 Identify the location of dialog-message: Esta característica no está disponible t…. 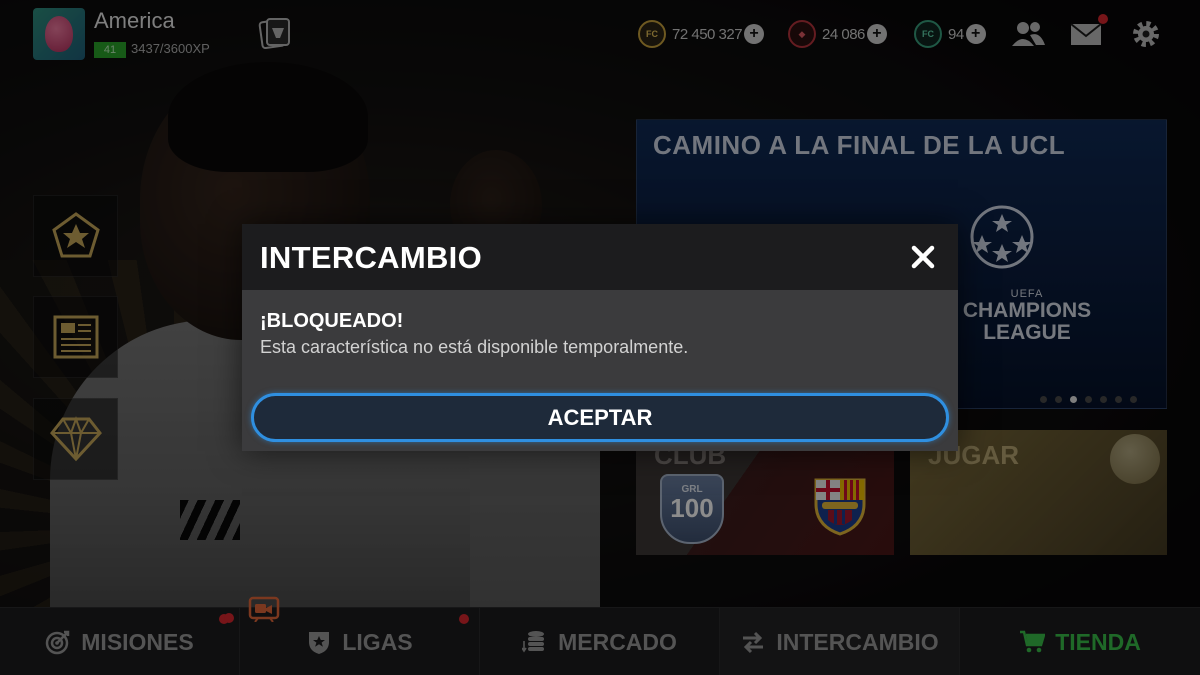
(474, 347).